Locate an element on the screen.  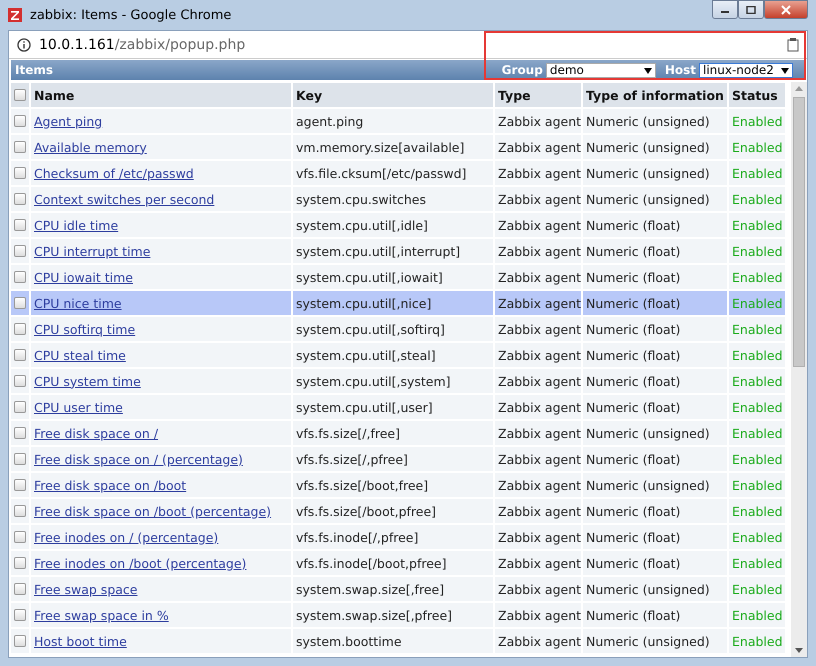
scroll-up-icon is located at coordinates (799, 88).